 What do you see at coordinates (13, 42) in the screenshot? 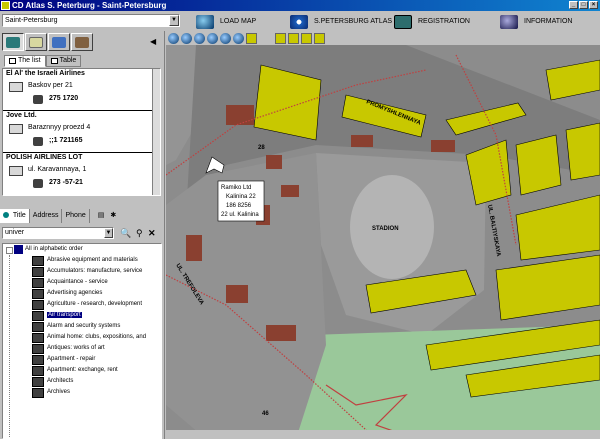
I see `phonebook-mode-button` at bounding box center [13, 42].